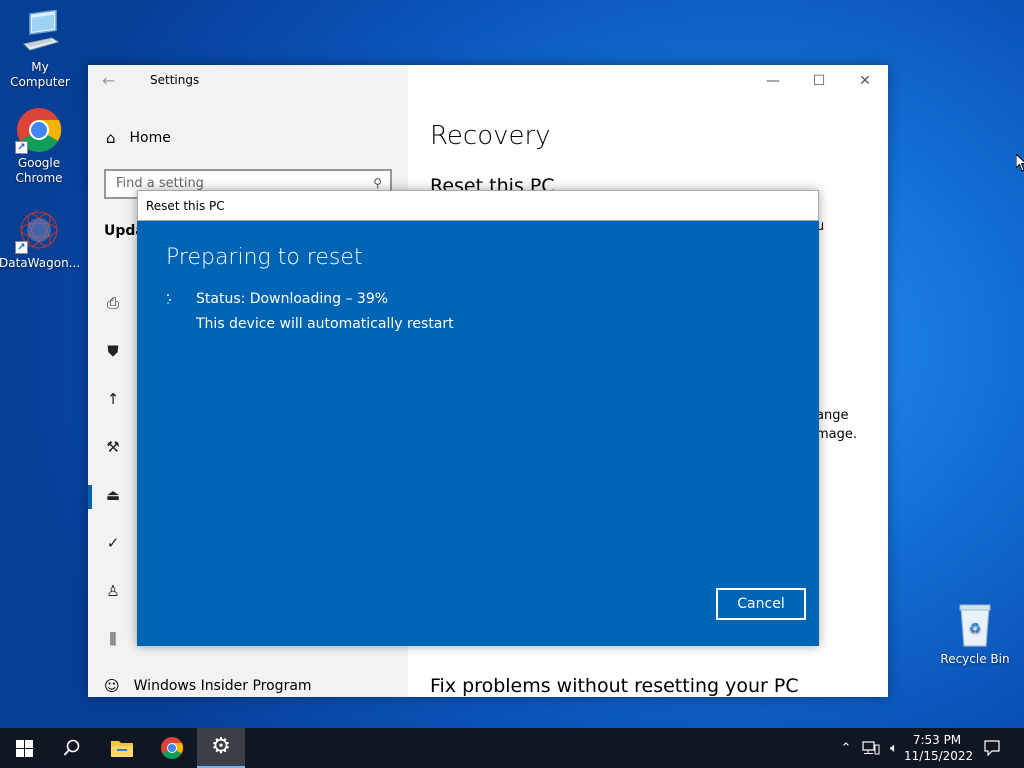  Describe the element at coordinates (478, 205) in the screenshot. I see `dialog-titlebar: Reset this PC` at that location.